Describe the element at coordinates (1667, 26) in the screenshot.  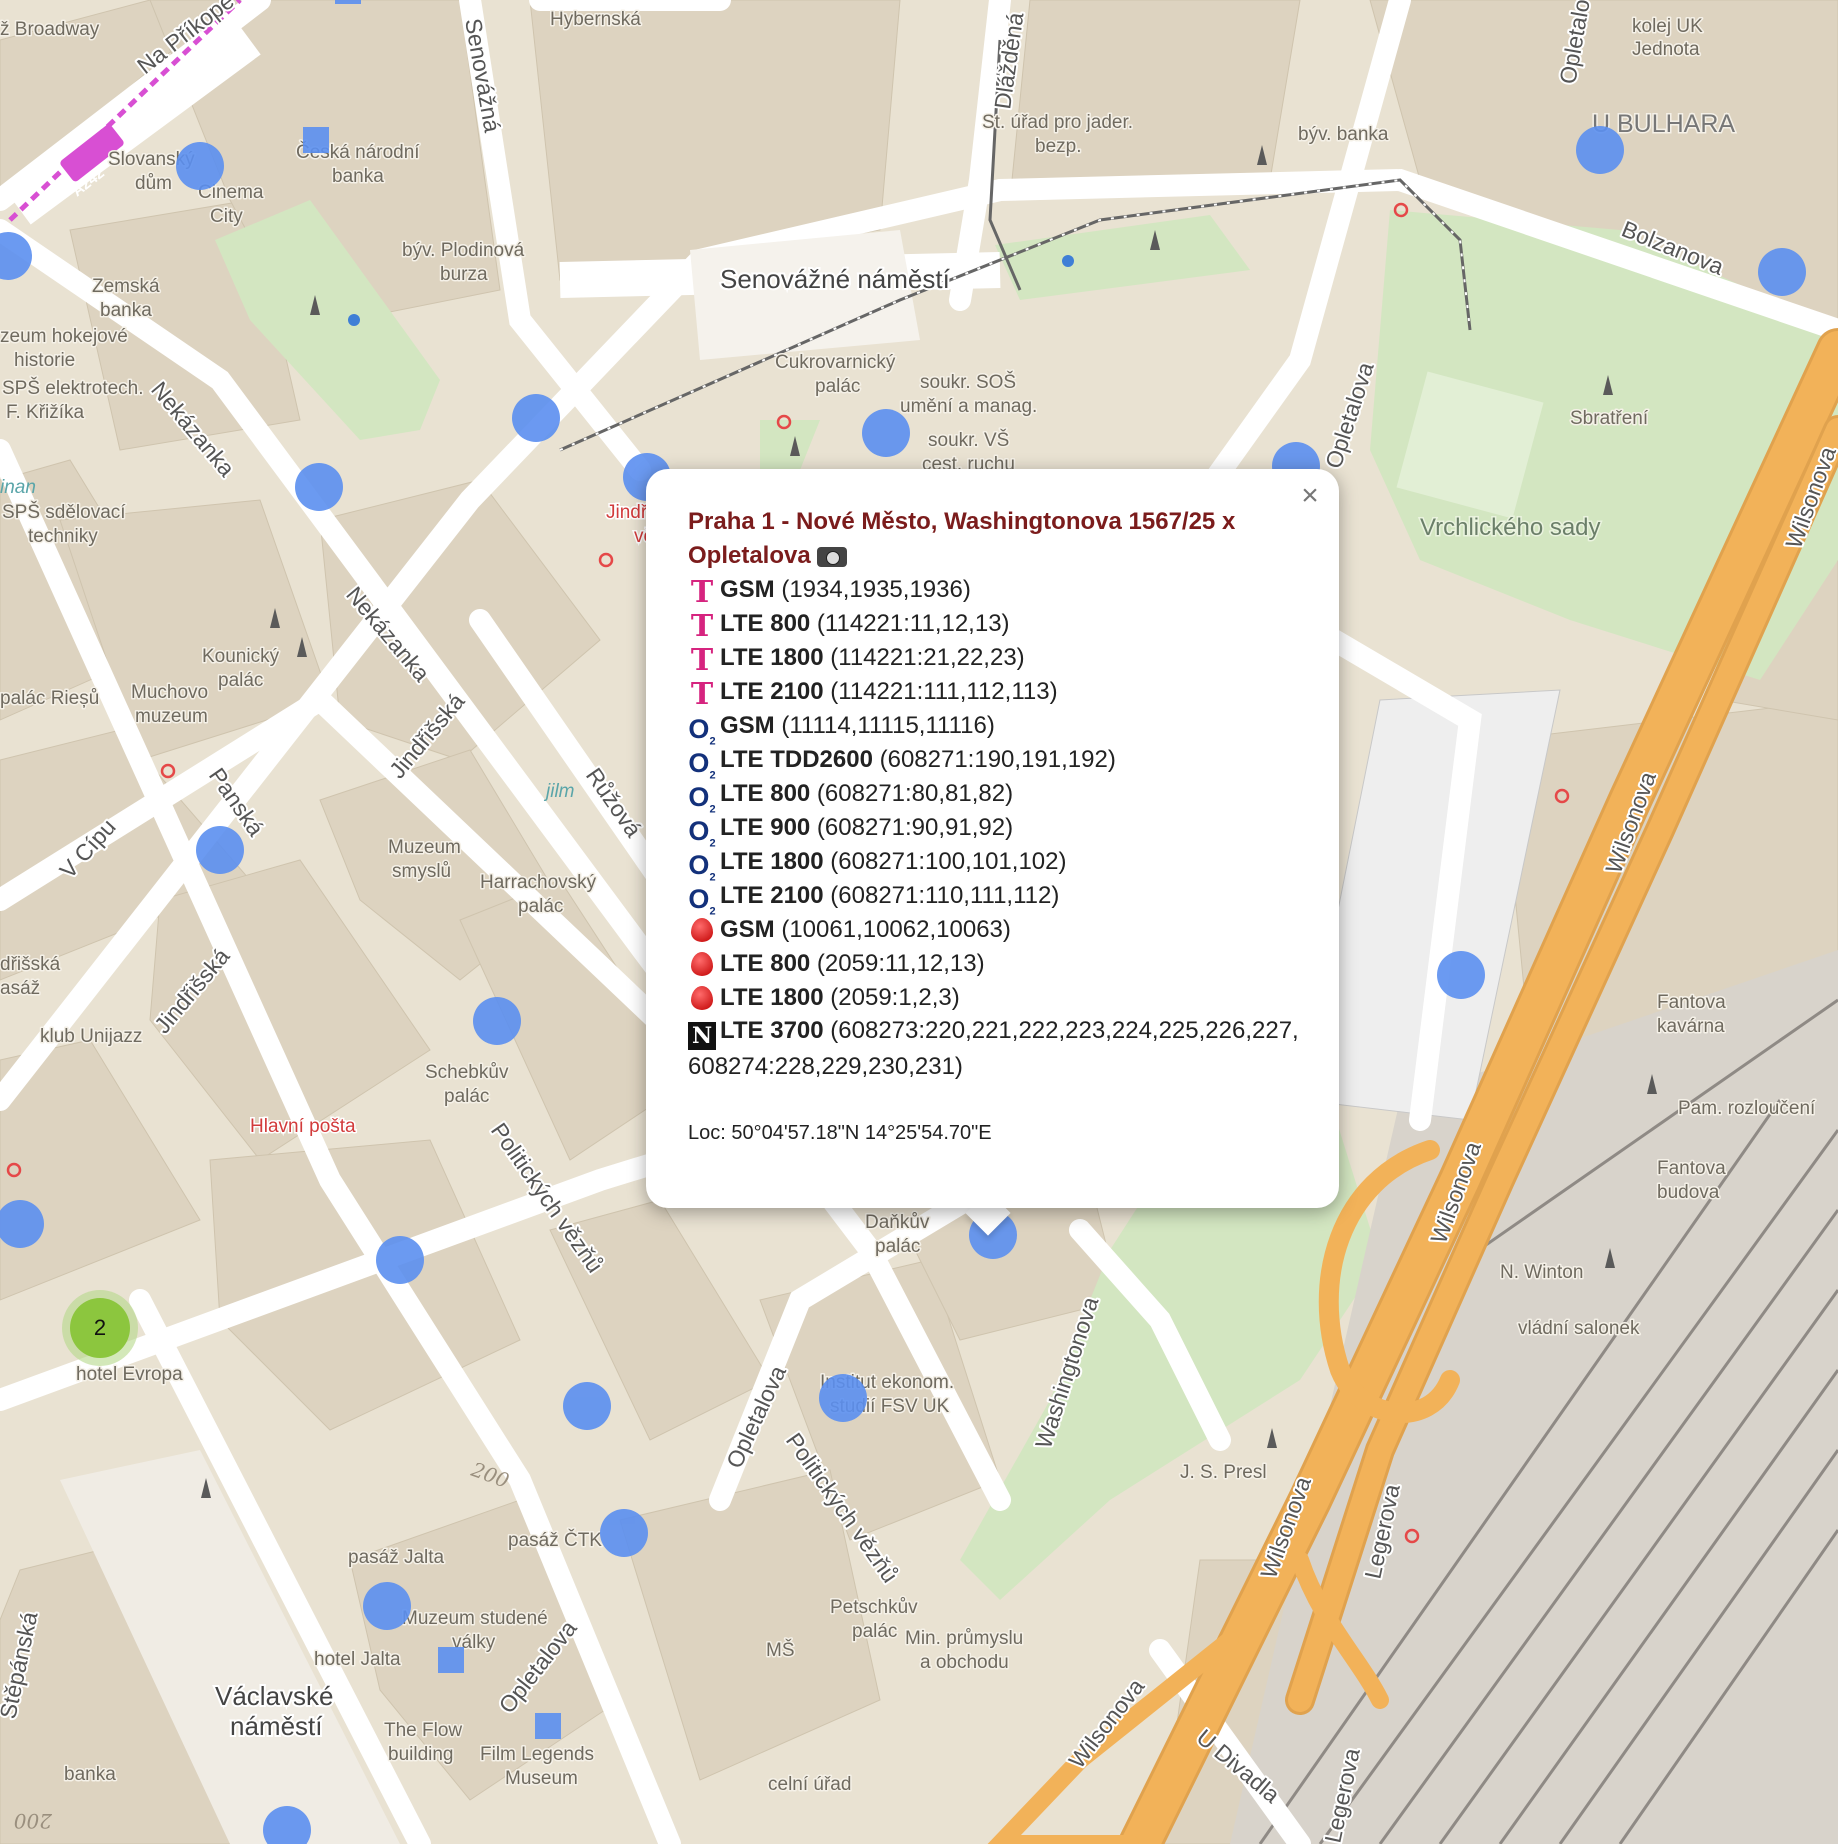
I see `svg-text: kolej UK` at that location.